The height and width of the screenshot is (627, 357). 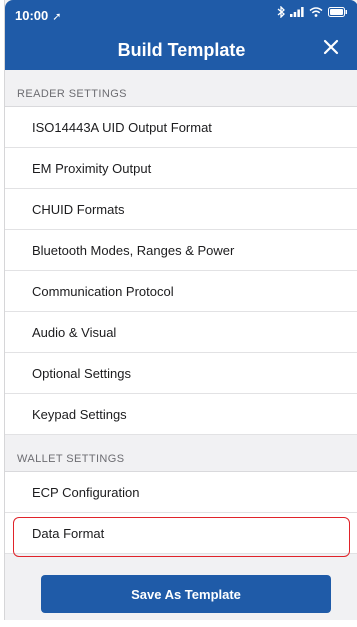 I want to click on menu-item-communication-protocol: Communication Protocol, so click(x=181, y=291).